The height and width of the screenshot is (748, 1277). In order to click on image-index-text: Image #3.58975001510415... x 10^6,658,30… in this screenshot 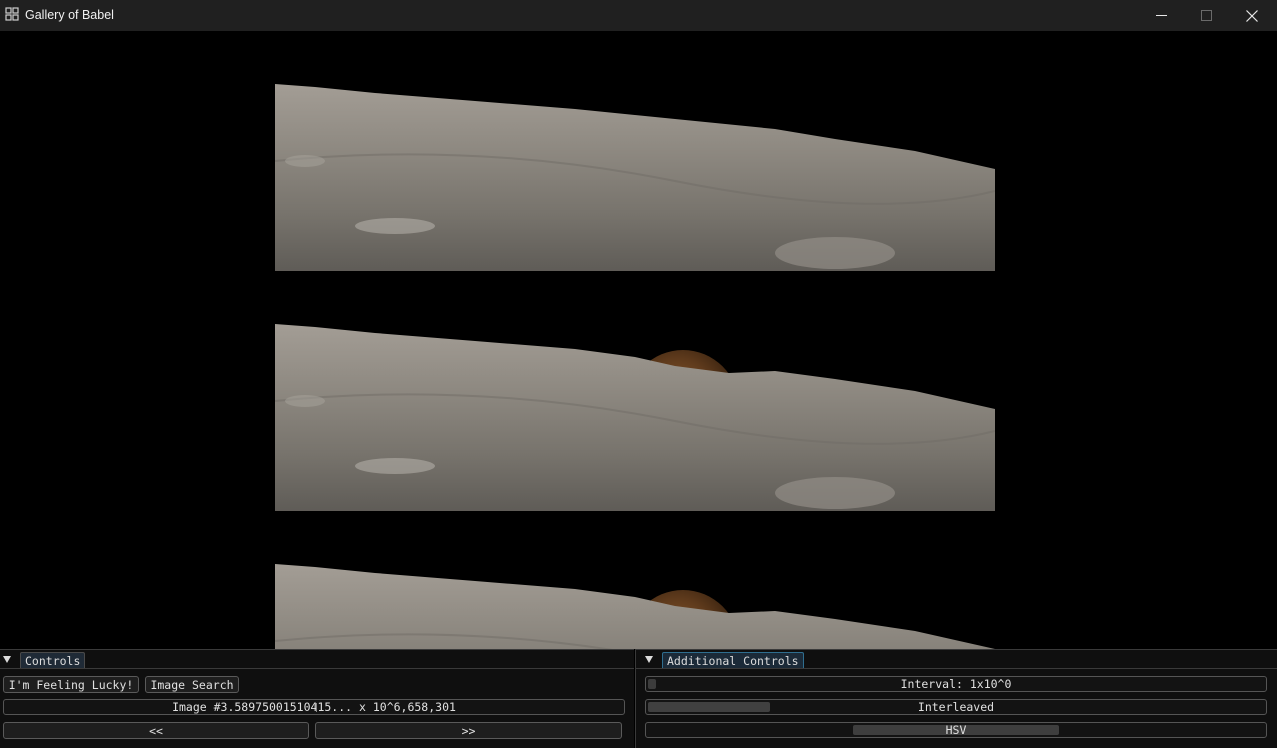, I will do `click(314, 707)`.